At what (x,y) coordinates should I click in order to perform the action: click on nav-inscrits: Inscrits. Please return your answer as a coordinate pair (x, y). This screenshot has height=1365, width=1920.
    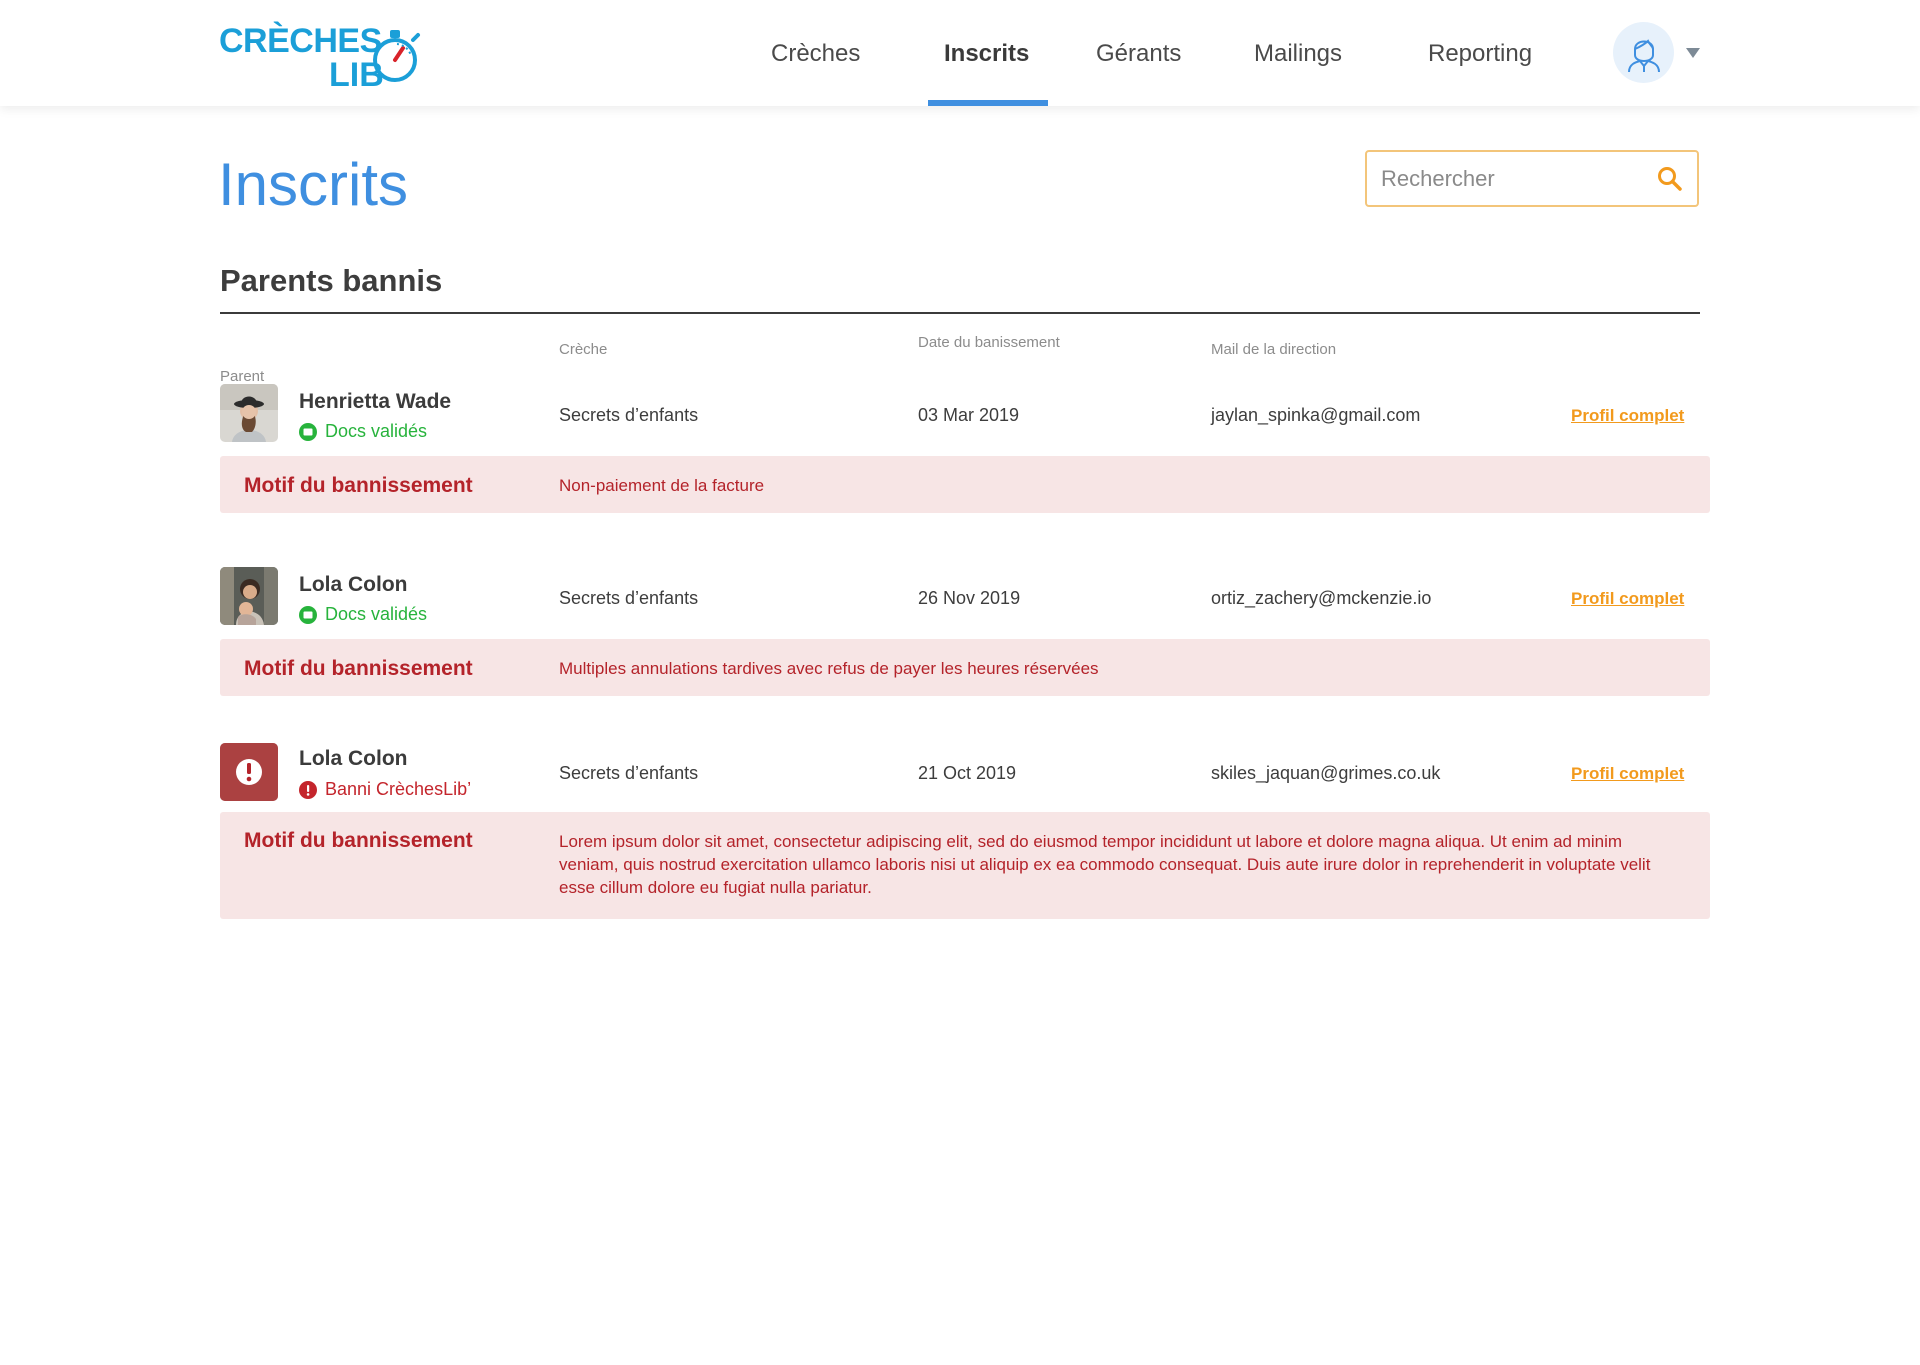
    Looking at the image, I should click on (986, 54).